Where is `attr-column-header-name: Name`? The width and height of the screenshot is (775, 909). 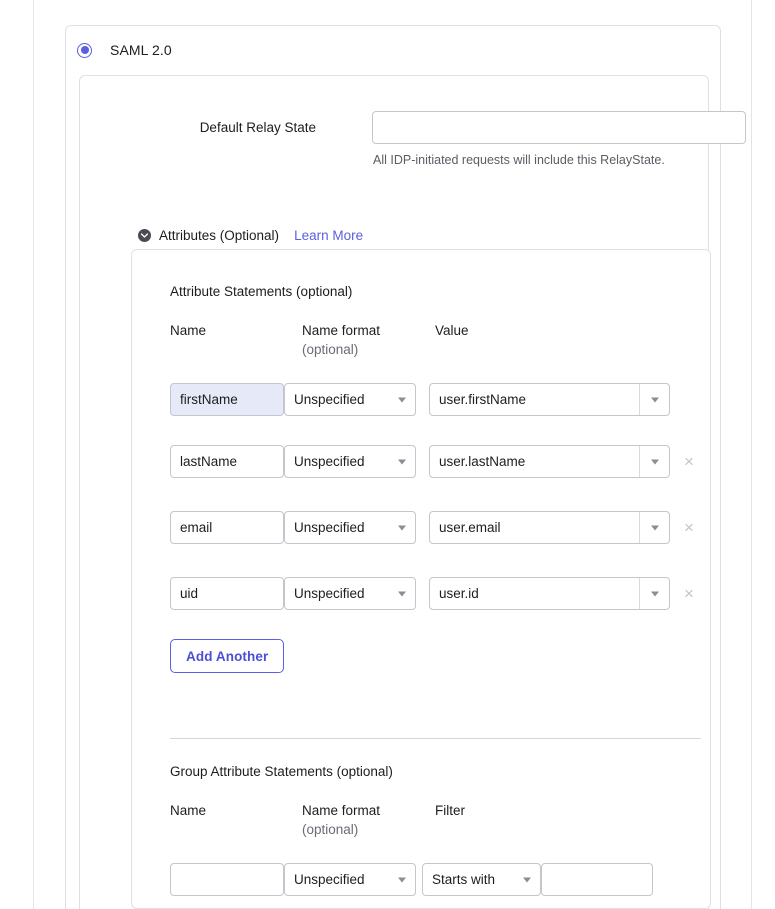
attr-column-header-name: Name is located at coordinates (188, 330).